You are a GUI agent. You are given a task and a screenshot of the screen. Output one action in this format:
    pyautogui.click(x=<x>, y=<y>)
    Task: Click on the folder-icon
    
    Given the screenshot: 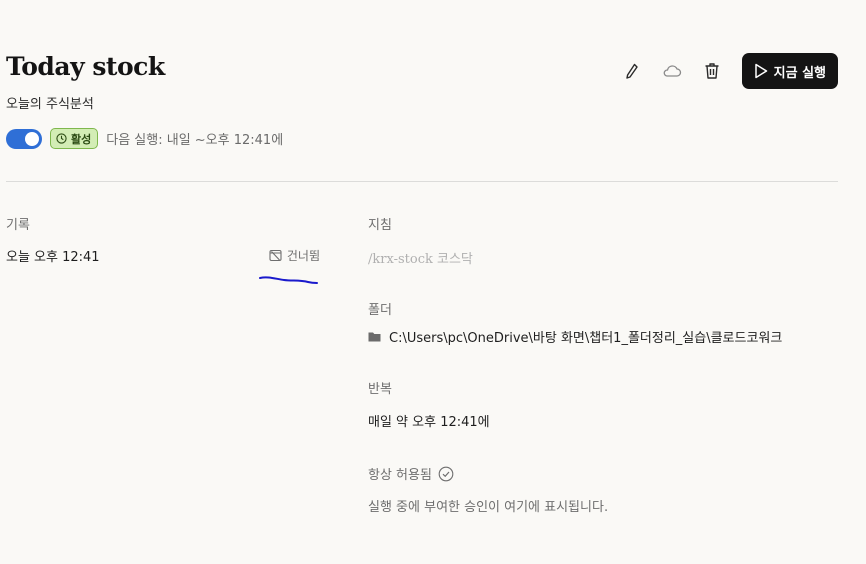 What is the action you would take?
    pyautogui.click(x=374, y=337)
    